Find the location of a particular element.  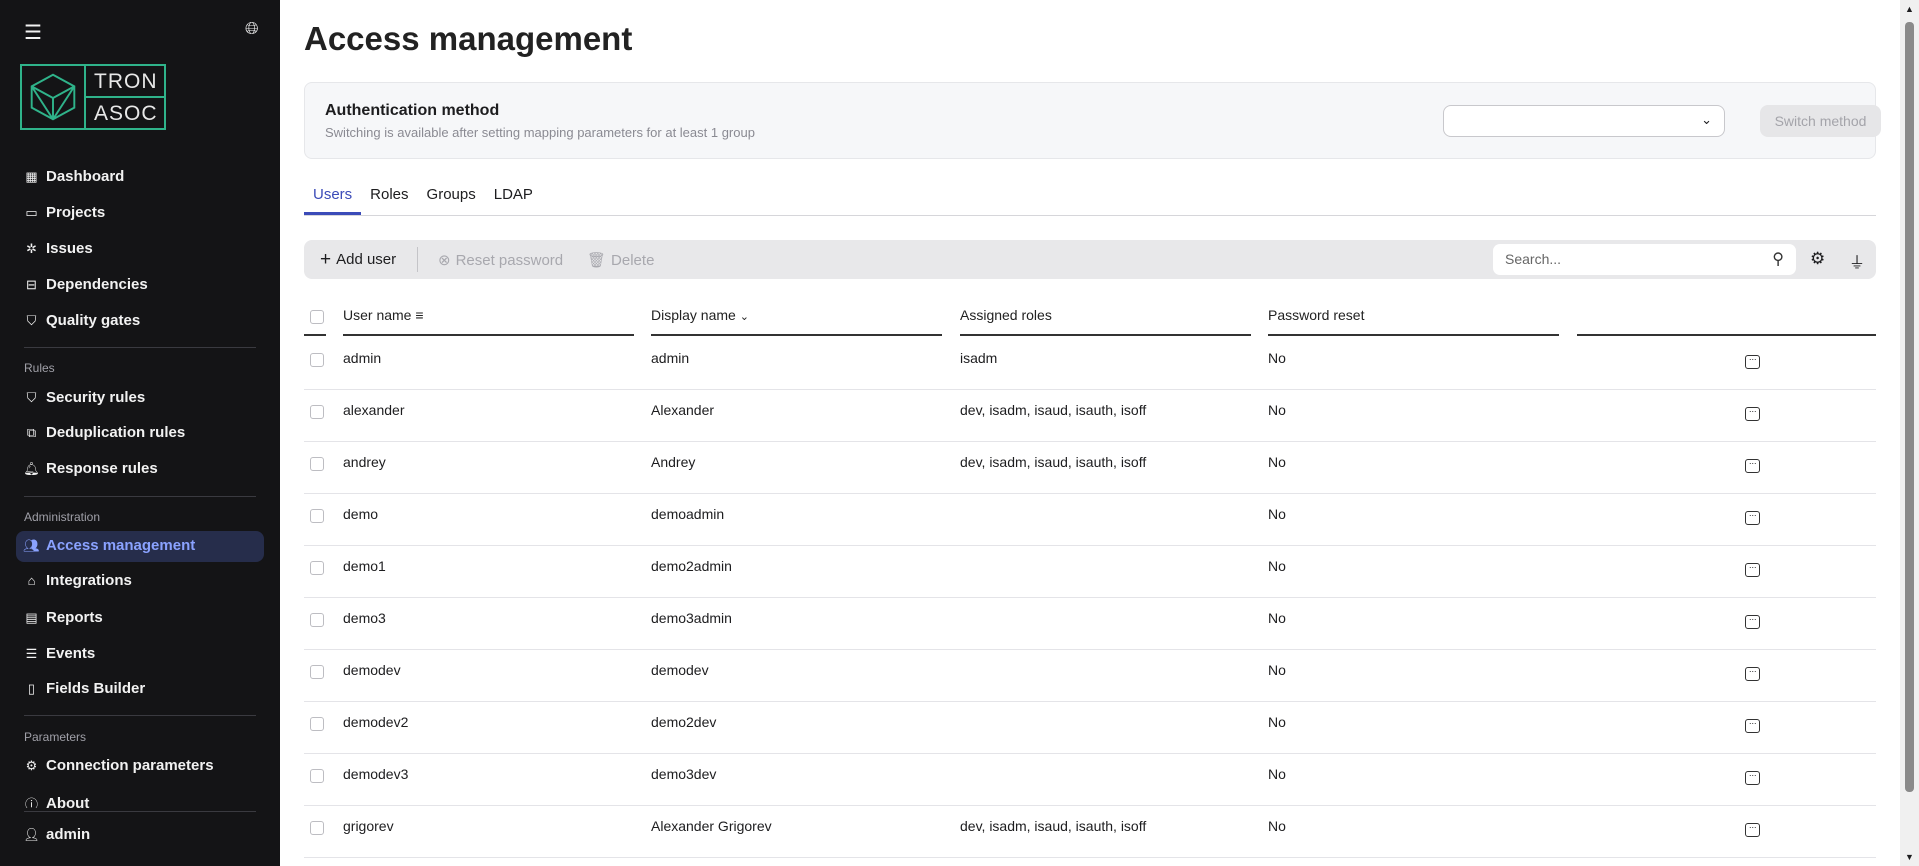

sidebar-item-reports: ▤ Reports is located at coordinates (63, 617).